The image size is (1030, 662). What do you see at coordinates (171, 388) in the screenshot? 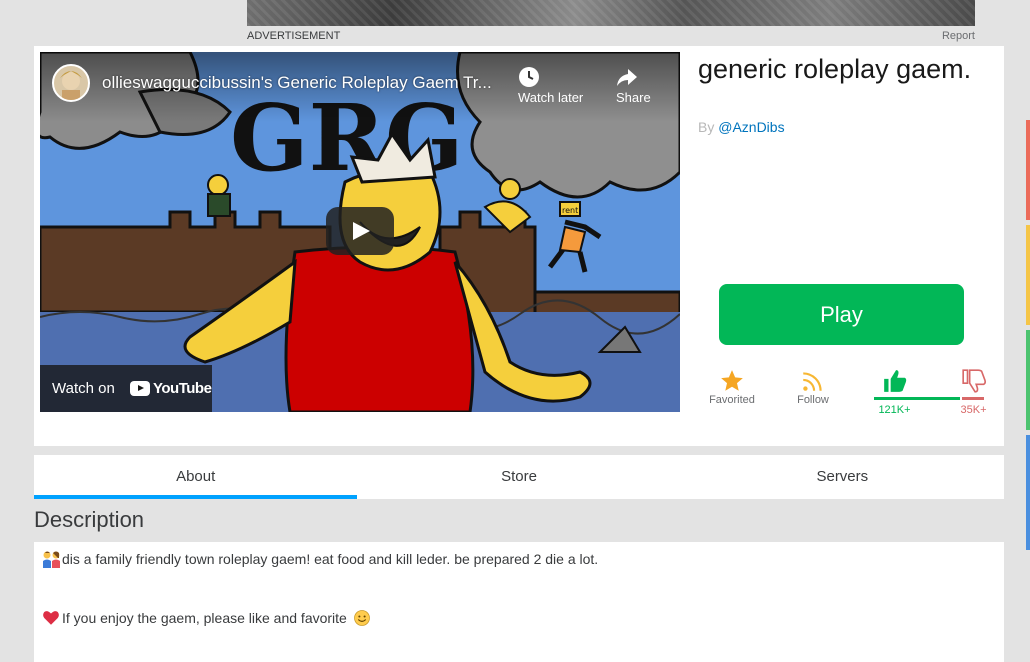
I see `youtube-logo: YouTube` at bounding box center [171, 388].